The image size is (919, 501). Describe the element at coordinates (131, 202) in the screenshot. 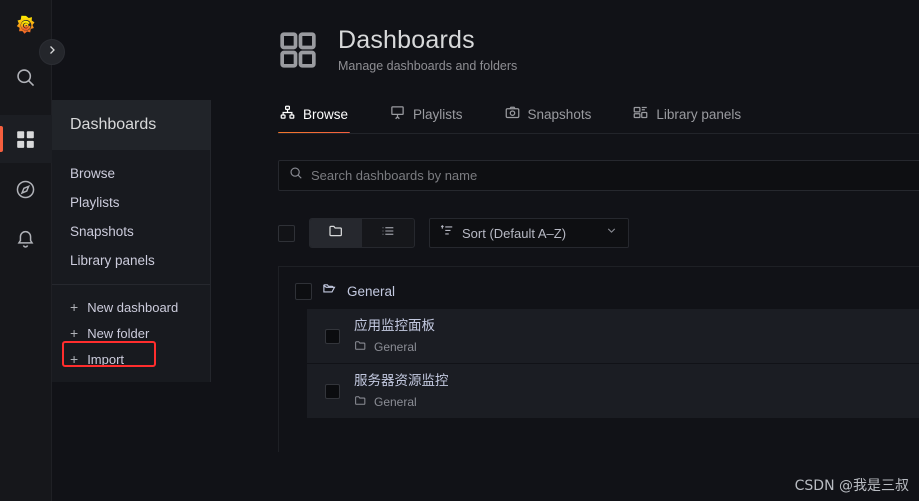

I see `flyout-item-playlists: Playlists` at that location.